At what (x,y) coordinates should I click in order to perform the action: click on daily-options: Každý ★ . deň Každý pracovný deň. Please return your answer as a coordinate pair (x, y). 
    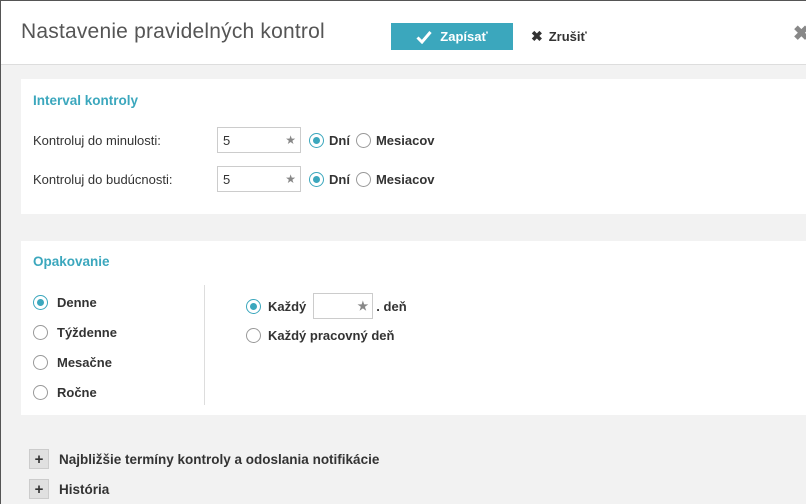
    Looking at the image, I should click on (326, 318).